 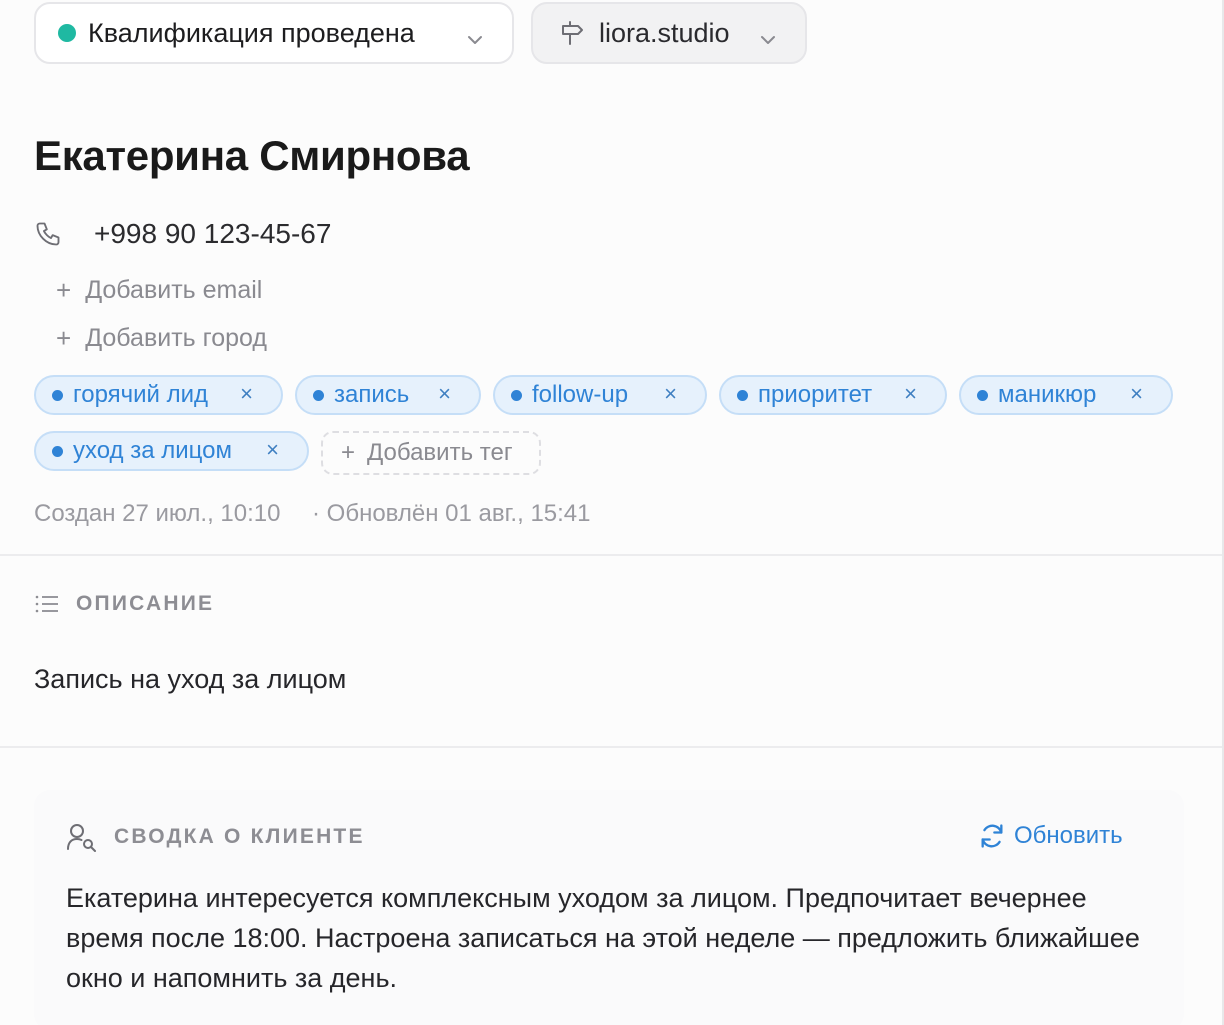 I want to click on description-heading-label: ОПИСАНИЕ, so click(x=145, y=603).